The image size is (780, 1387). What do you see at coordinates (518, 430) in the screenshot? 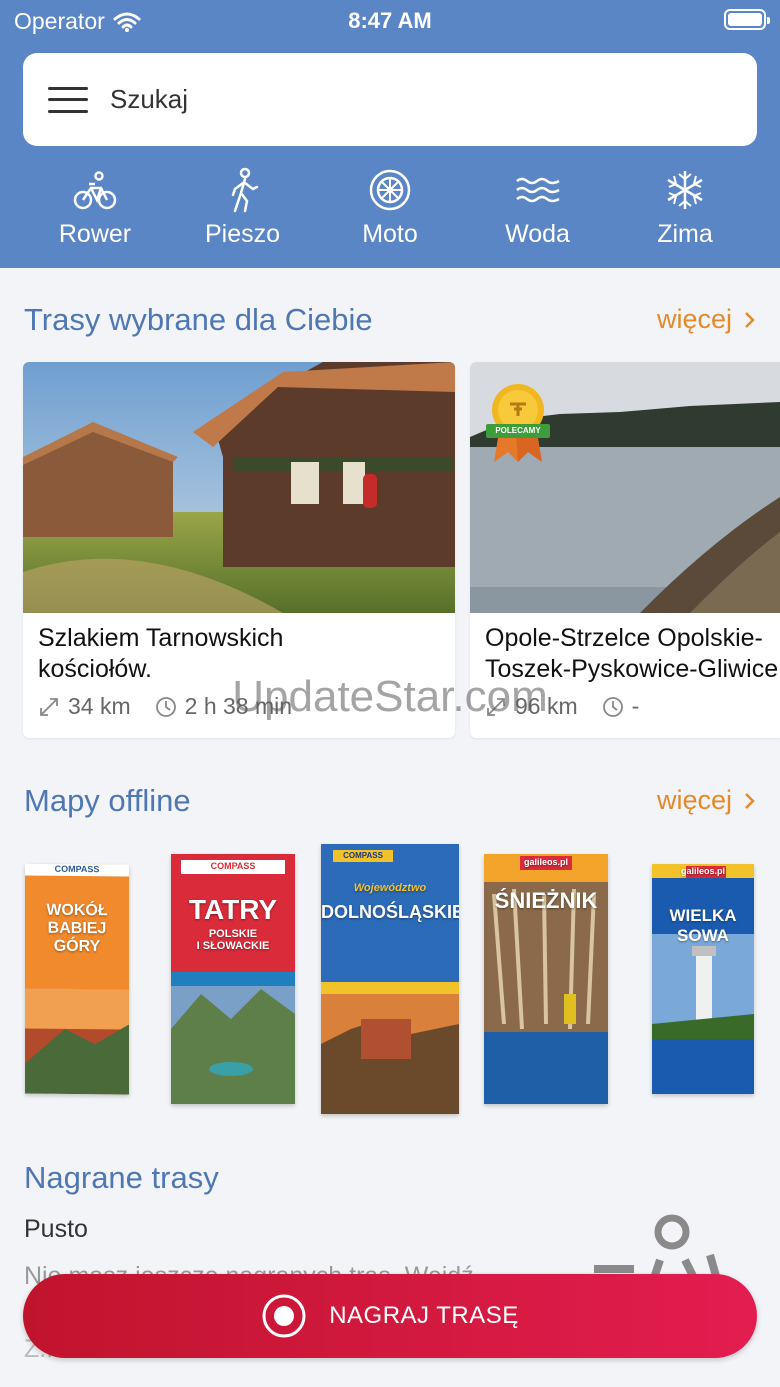
I see `badge-label: POLECAMY` at bounding box center [518, 430].